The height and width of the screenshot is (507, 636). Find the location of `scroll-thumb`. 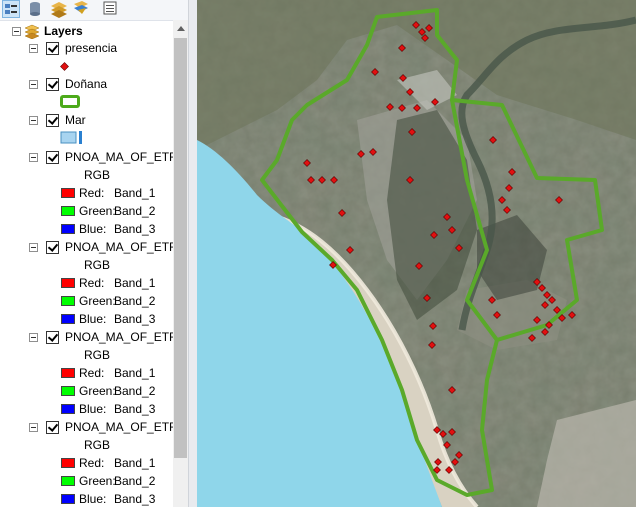

scroll-thumb is located at coordinates (180, 248).